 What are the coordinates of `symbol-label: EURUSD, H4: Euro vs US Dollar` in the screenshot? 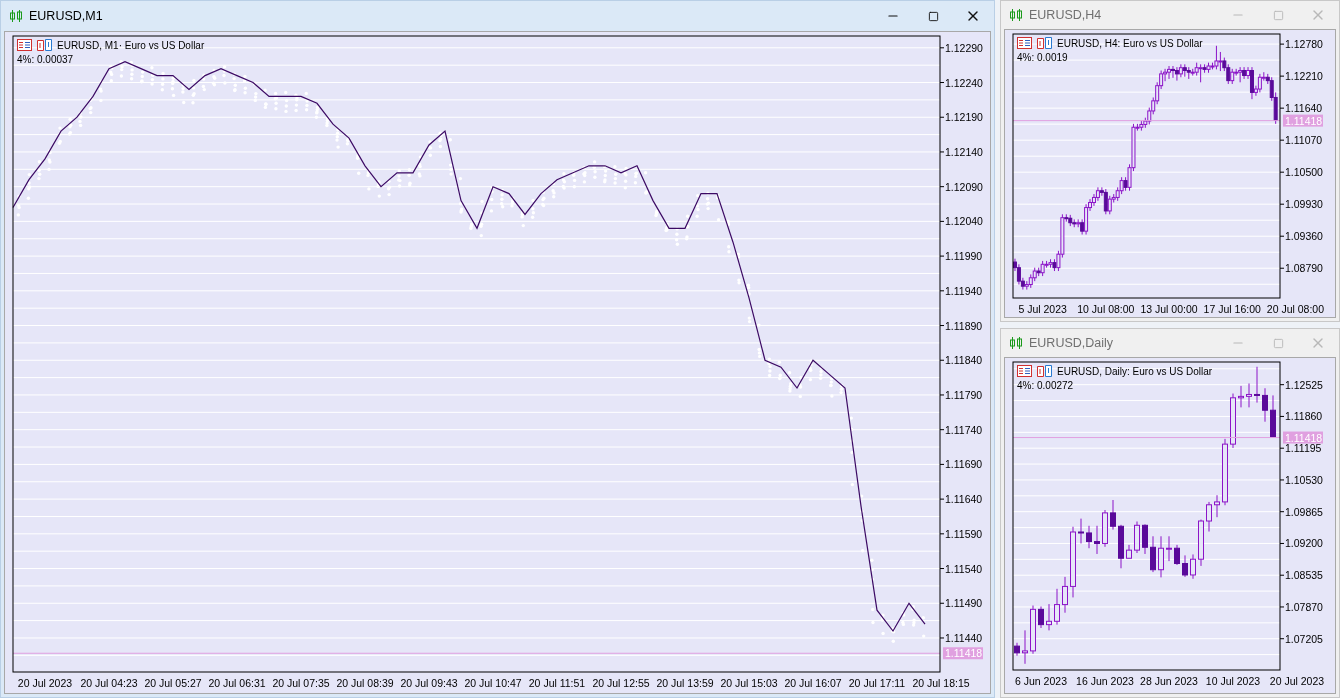 It's located at (1130, 43).